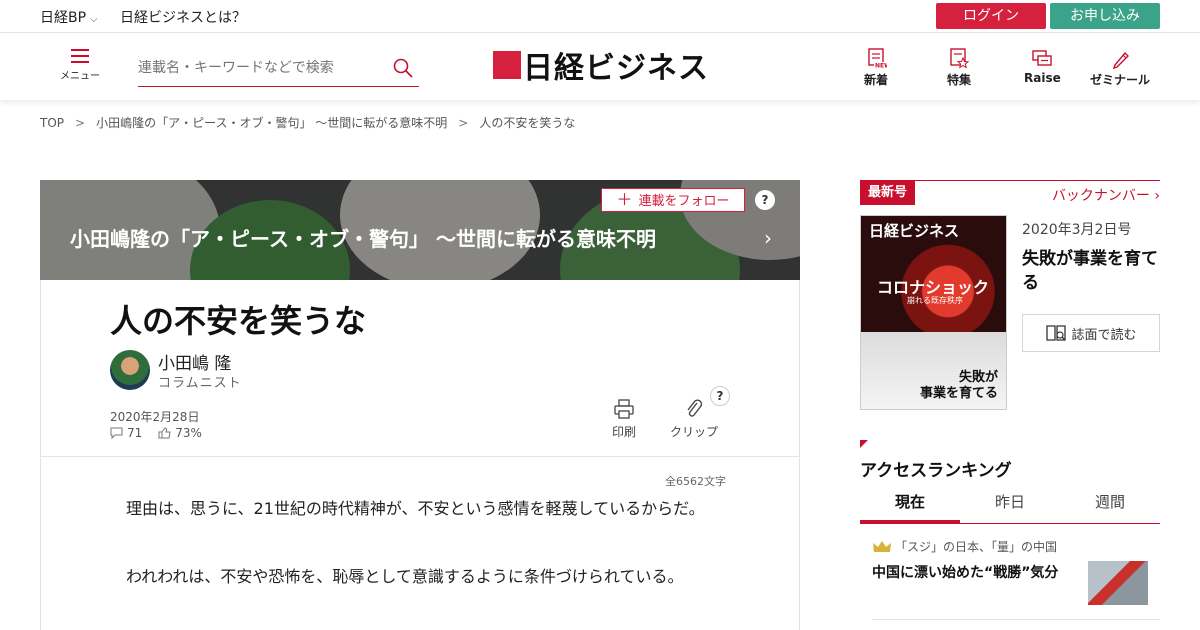  I want to click on chevron-down-icon: ⌵, so click(94, 19).